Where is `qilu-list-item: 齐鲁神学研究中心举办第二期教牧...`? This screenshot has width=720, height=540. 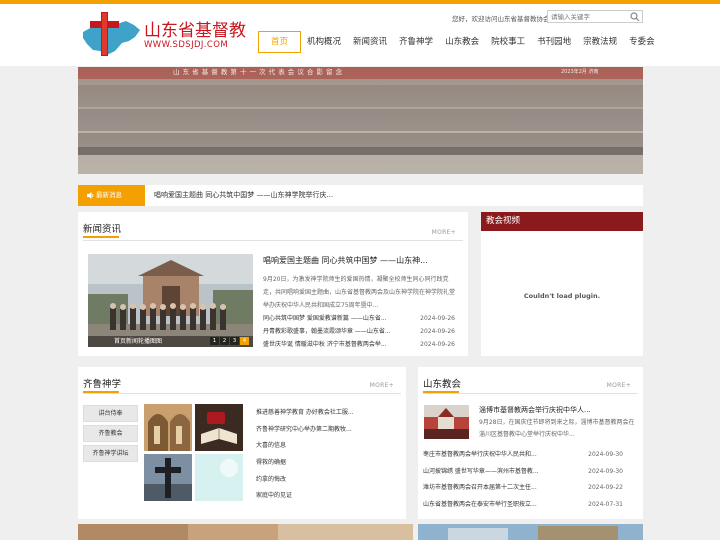 qilu-list-item: 齐鲁神学研究中心举办第二期教牧... is located at coordinates (331, 430).